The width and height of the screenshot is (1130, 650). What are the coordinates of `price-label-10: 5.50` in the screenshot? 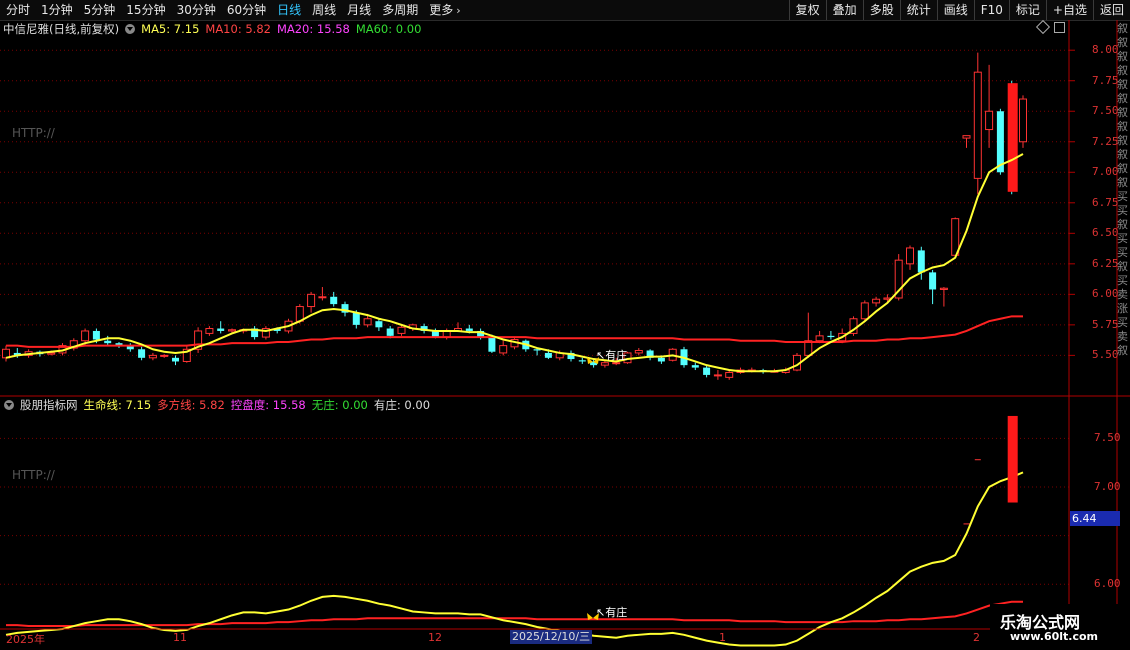 It's located at (1105, 355).